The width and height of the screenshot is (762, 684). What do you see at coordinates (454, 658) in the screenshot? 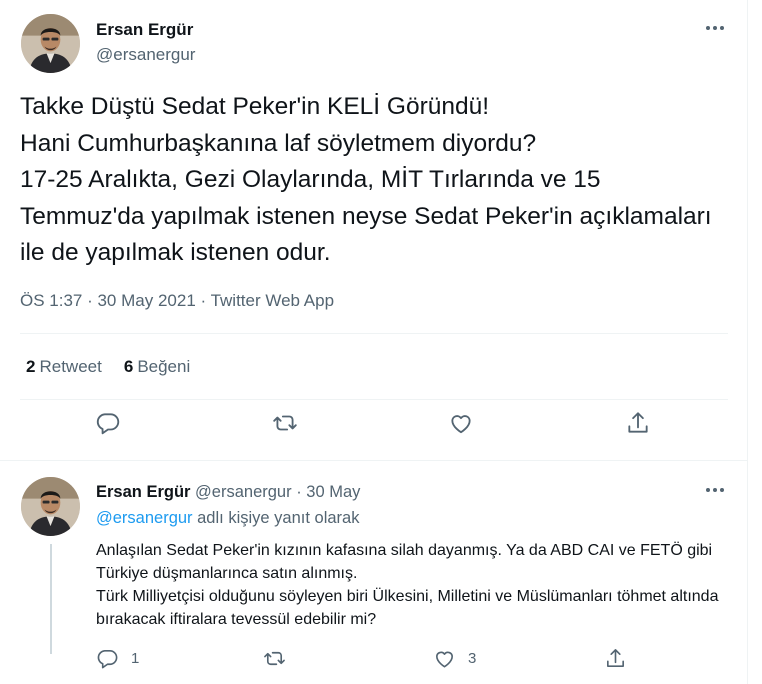
I see `like-button: 3` at bounding box center [454, 658].